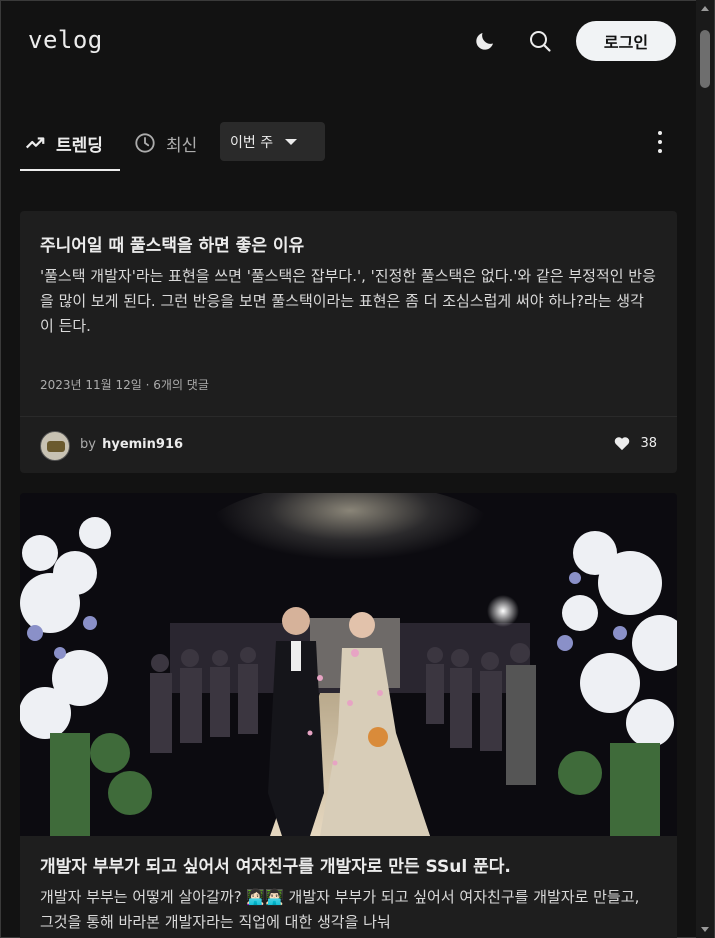  Describe the element at coordinates (348, 145) in the screenshot. I see `feed-tabs: 트렌딩 최신 이번 주` at that location.